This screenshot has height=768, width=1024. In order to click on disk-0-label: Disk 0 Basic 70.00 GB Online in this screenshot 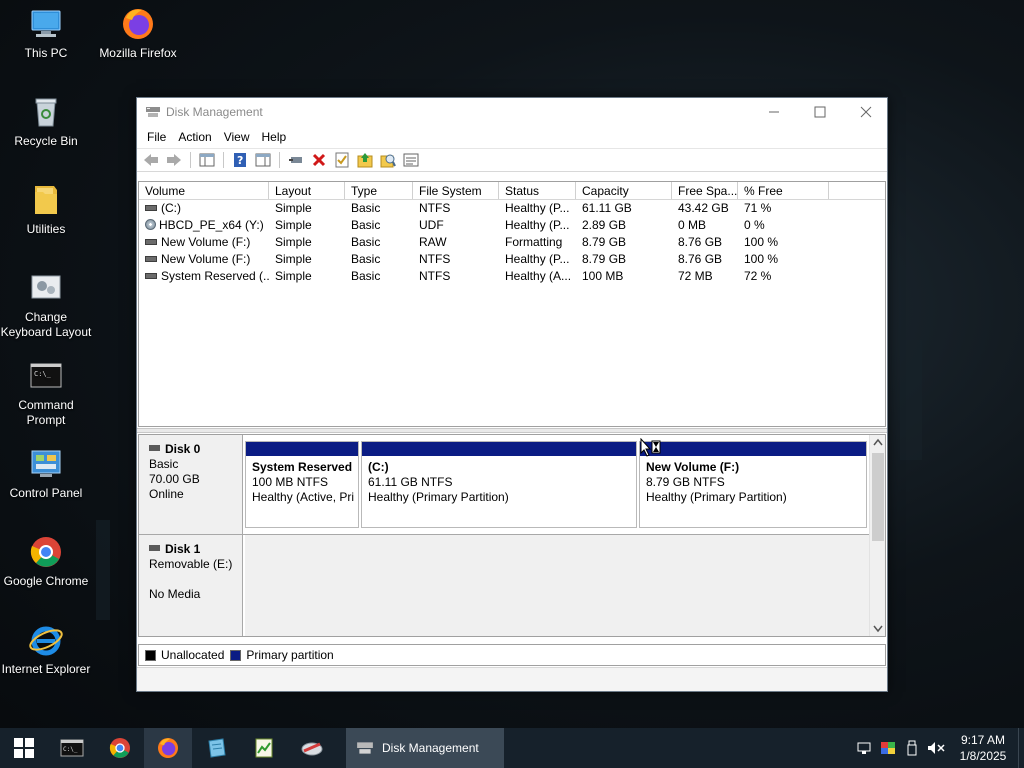, I will do `click(191, 484)`.